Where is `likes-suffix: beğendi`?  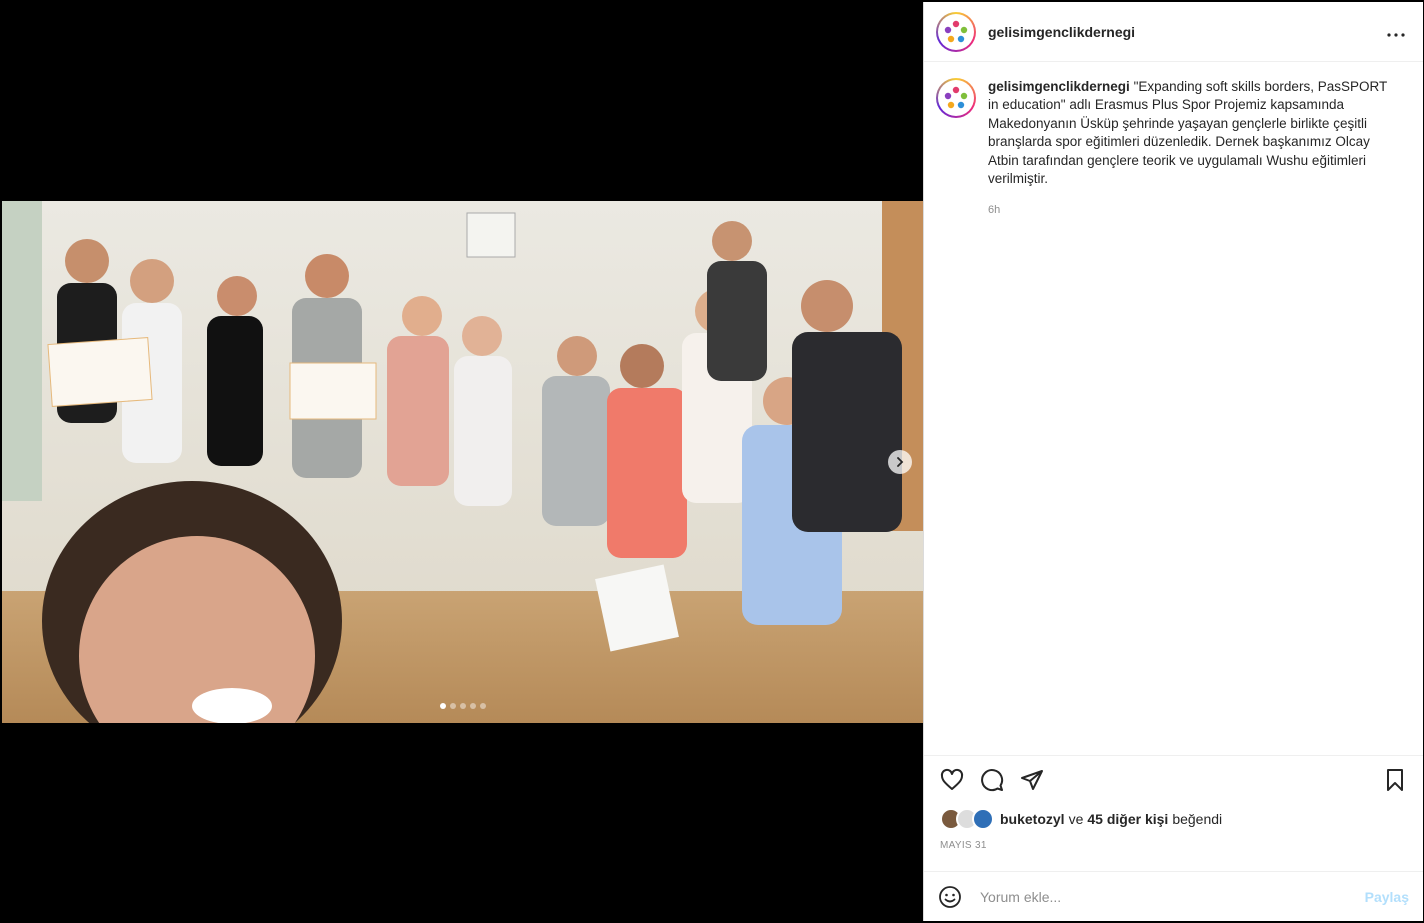 likes-suffix: beğendi is located at coordinates (1197, 819).